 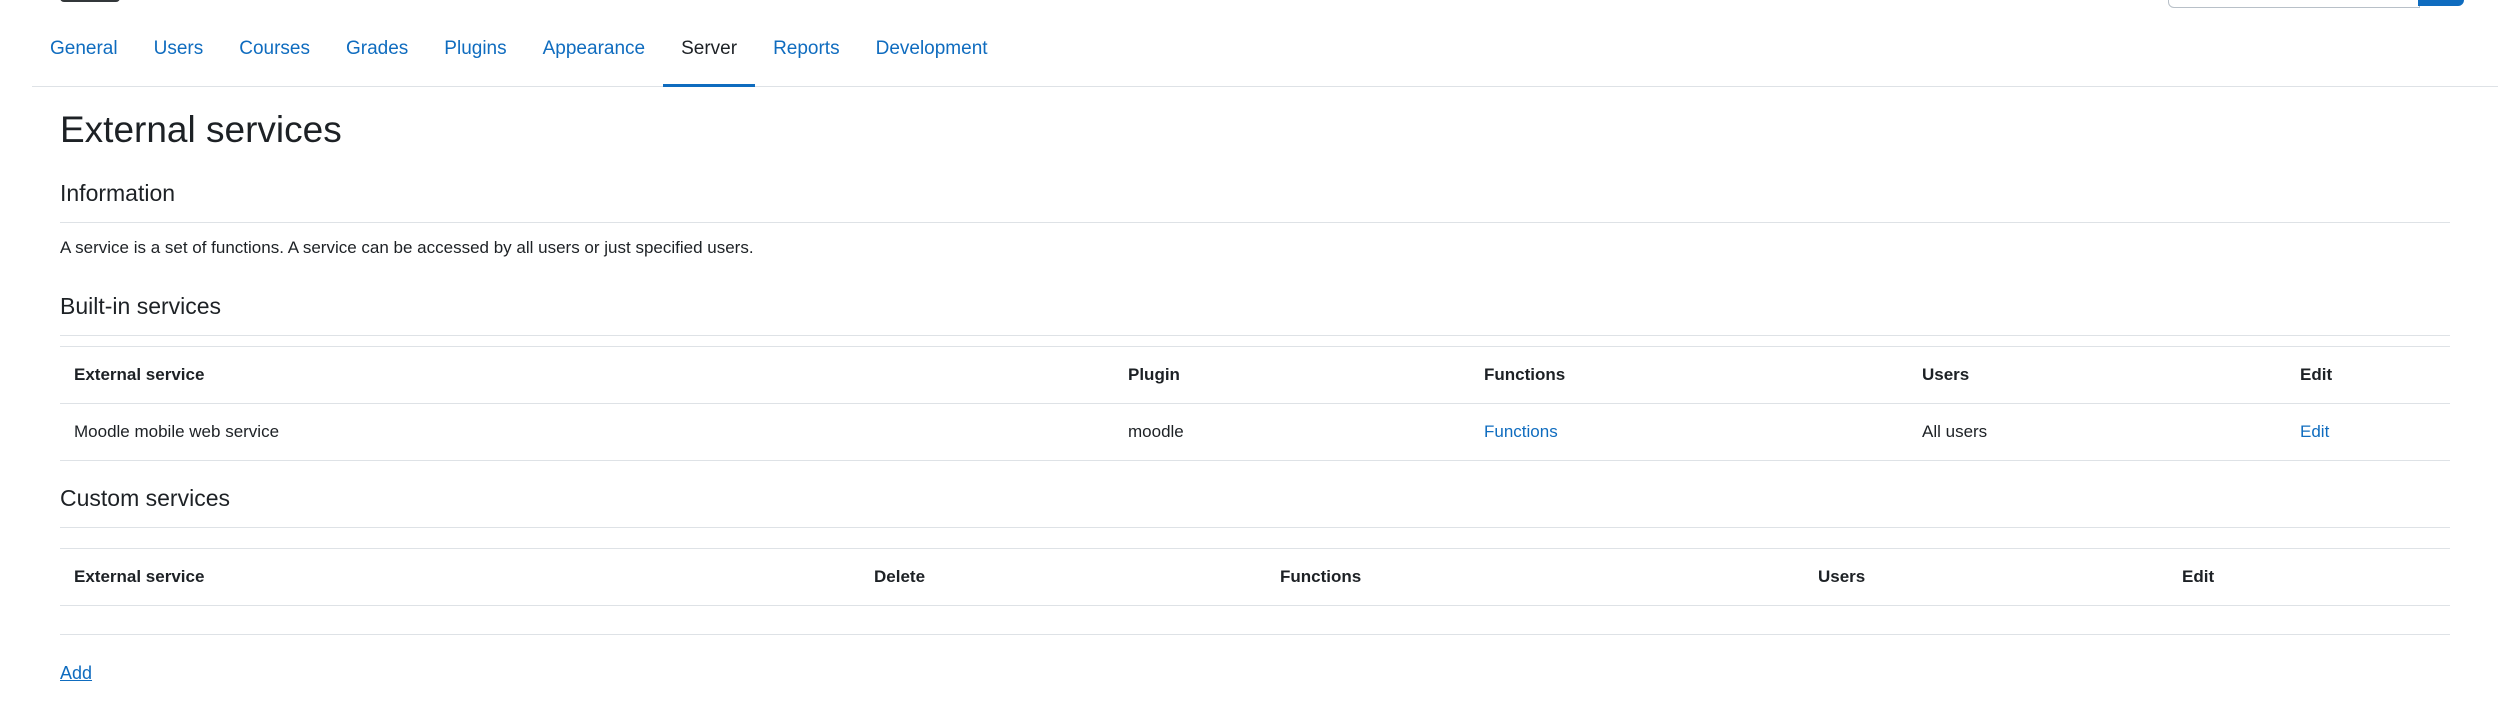 What do you see at coordinates (709, 50) in the screenshot?
I see `tab-server: Server` at bounding box center [709, 50].